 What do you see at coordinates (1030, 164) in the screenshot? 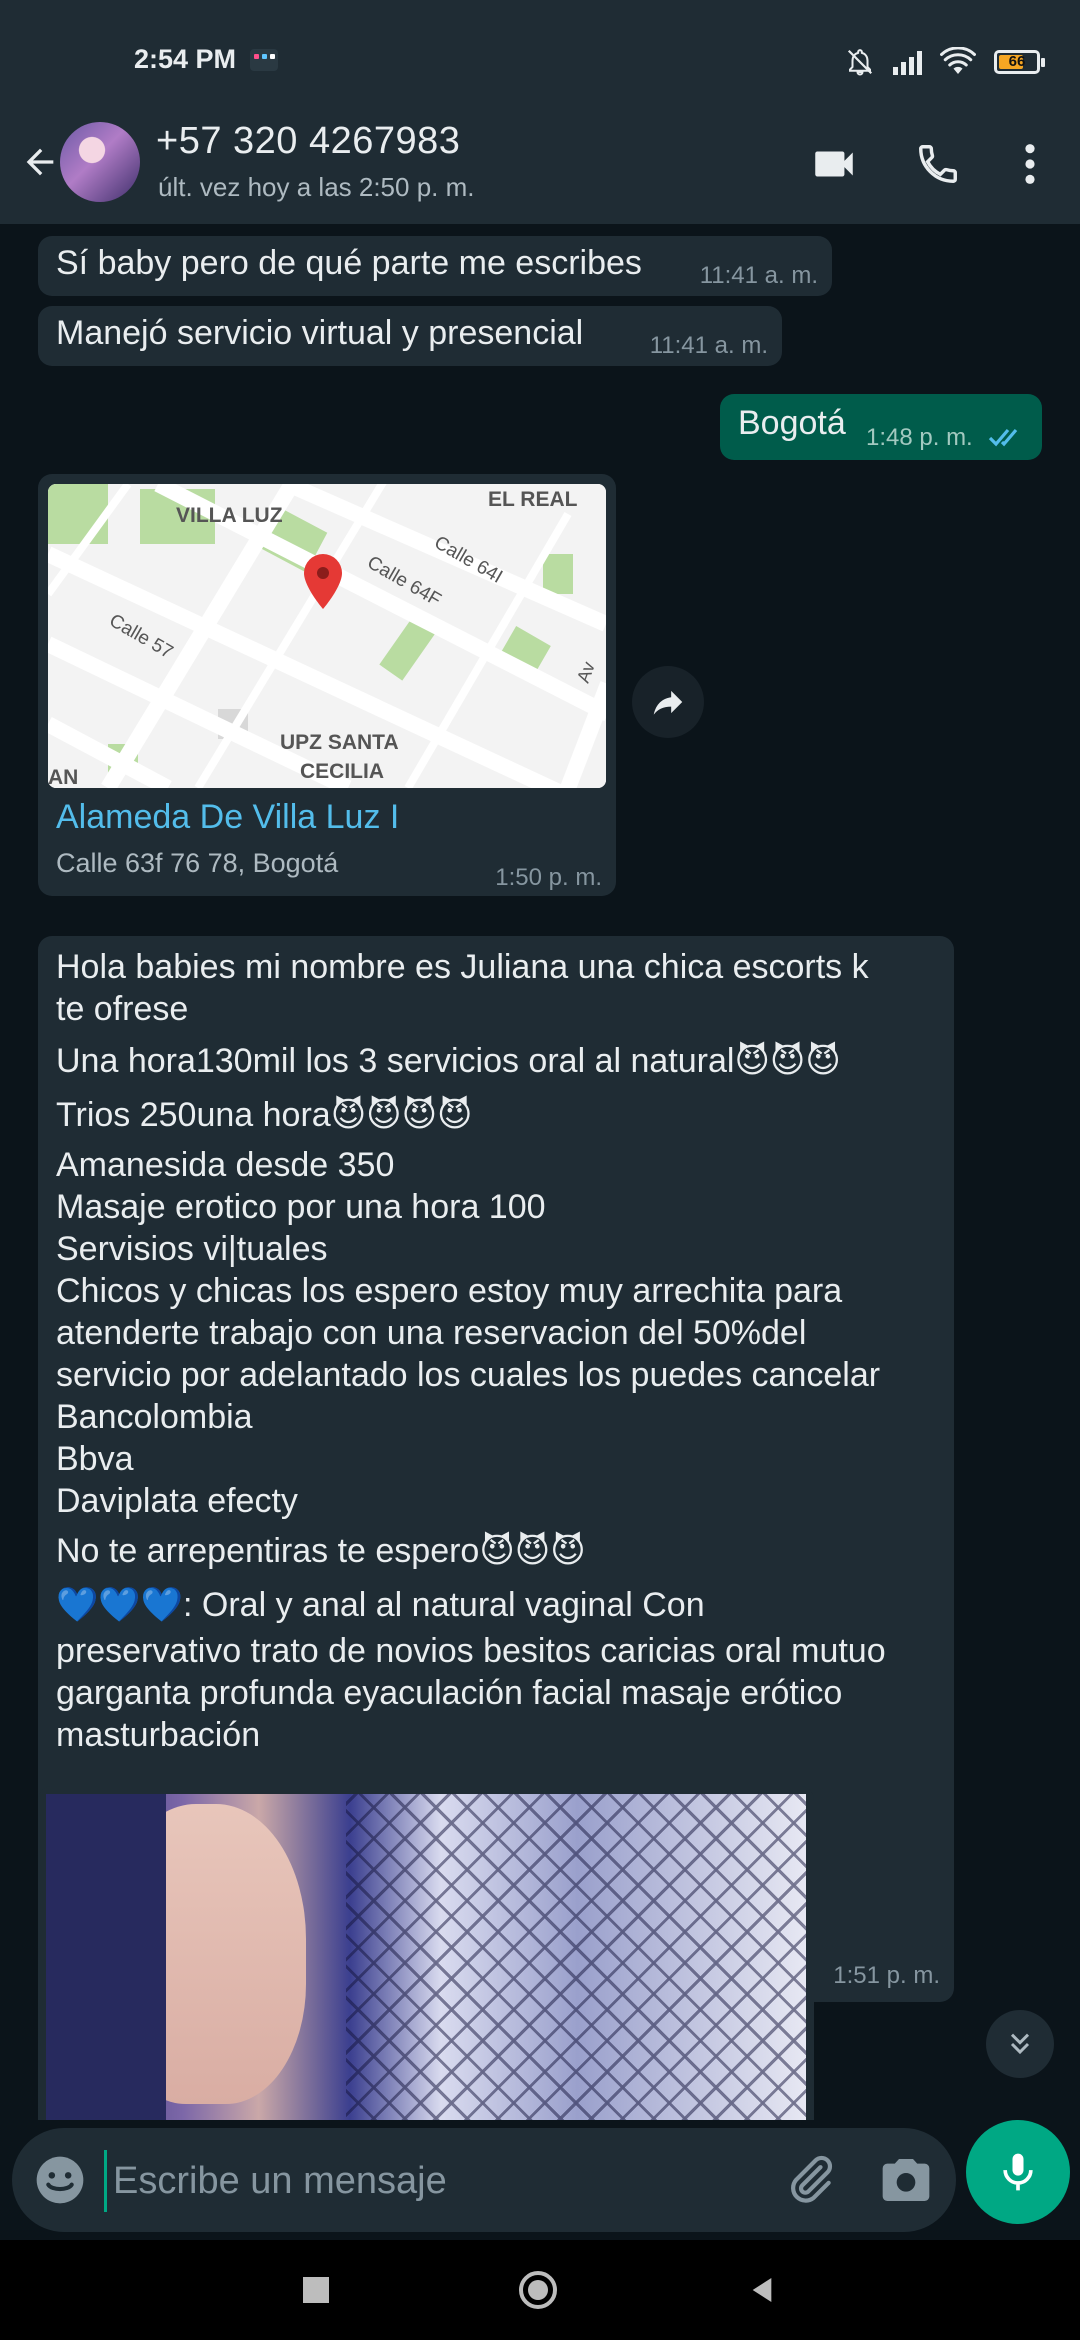
I see `more-options-icon` at bounding box center [1030, 164].